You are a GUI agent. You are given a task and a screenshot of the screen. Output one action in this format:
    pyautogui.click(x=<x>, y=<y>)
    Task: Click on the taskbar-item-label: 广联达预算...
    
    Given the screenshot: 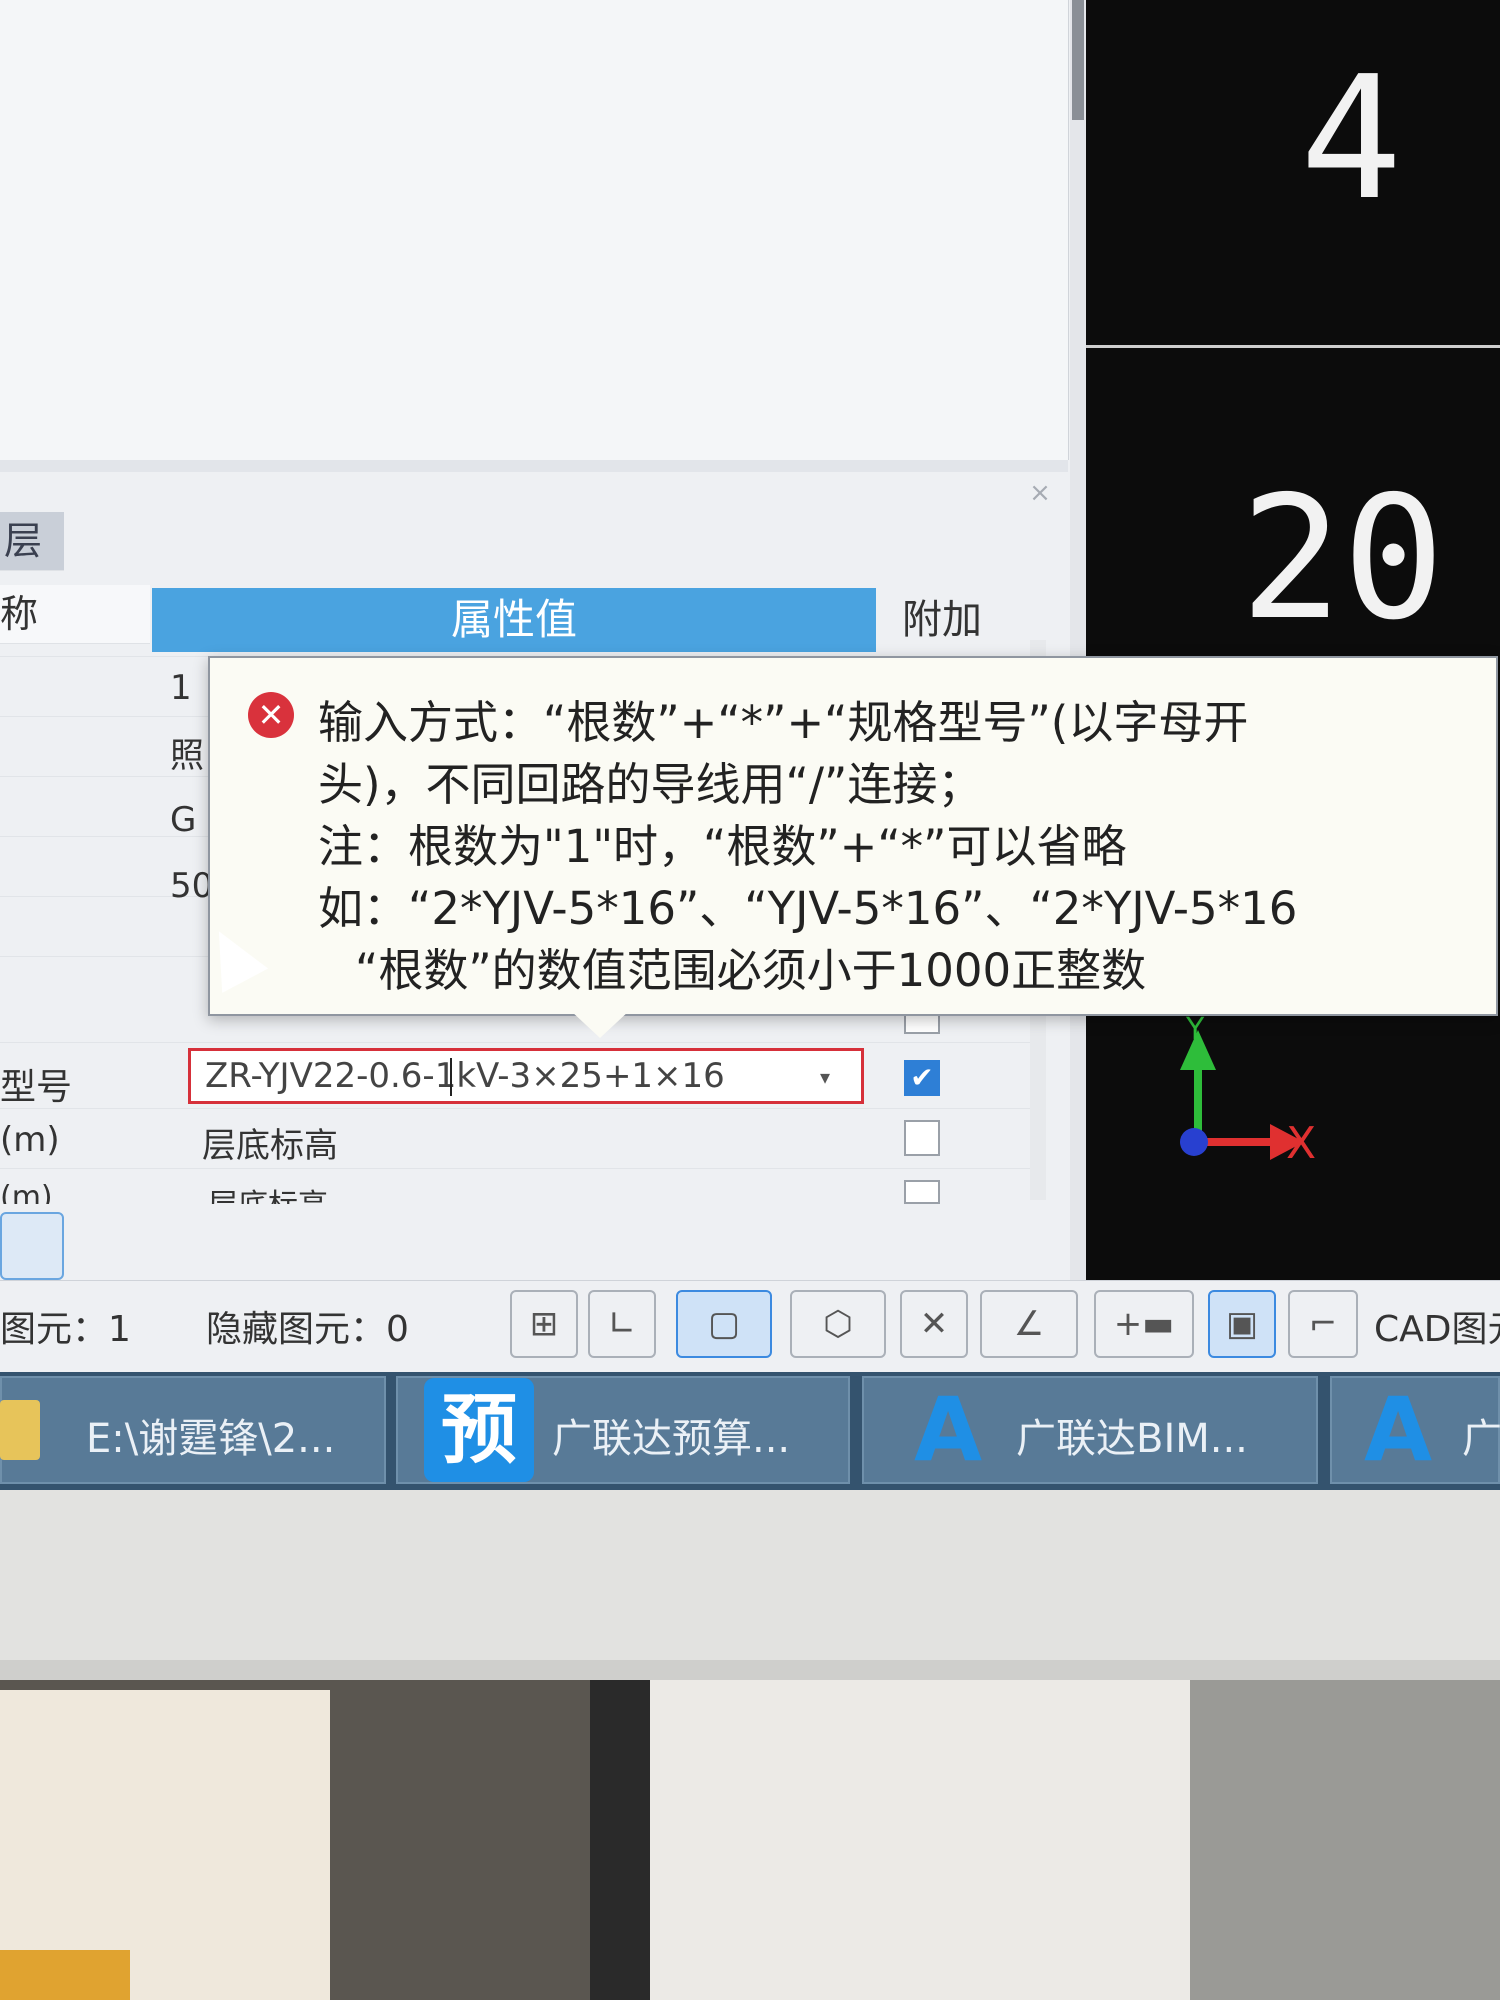 What is the action you would take?
    pyautogui.click(x=671, y=1439)
    